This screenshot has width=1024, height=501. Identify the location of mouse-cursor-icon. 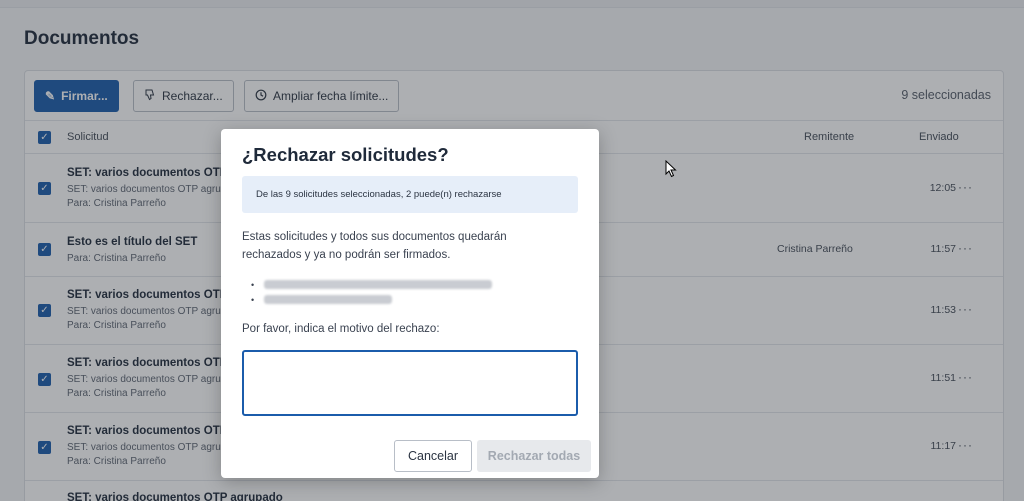
(671, 171).